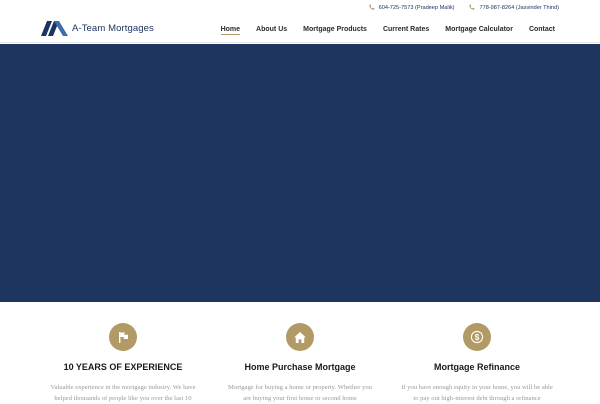 The image size is (600, 404). I want to click on nav-item-about-us: About Us, so click(271, 29).